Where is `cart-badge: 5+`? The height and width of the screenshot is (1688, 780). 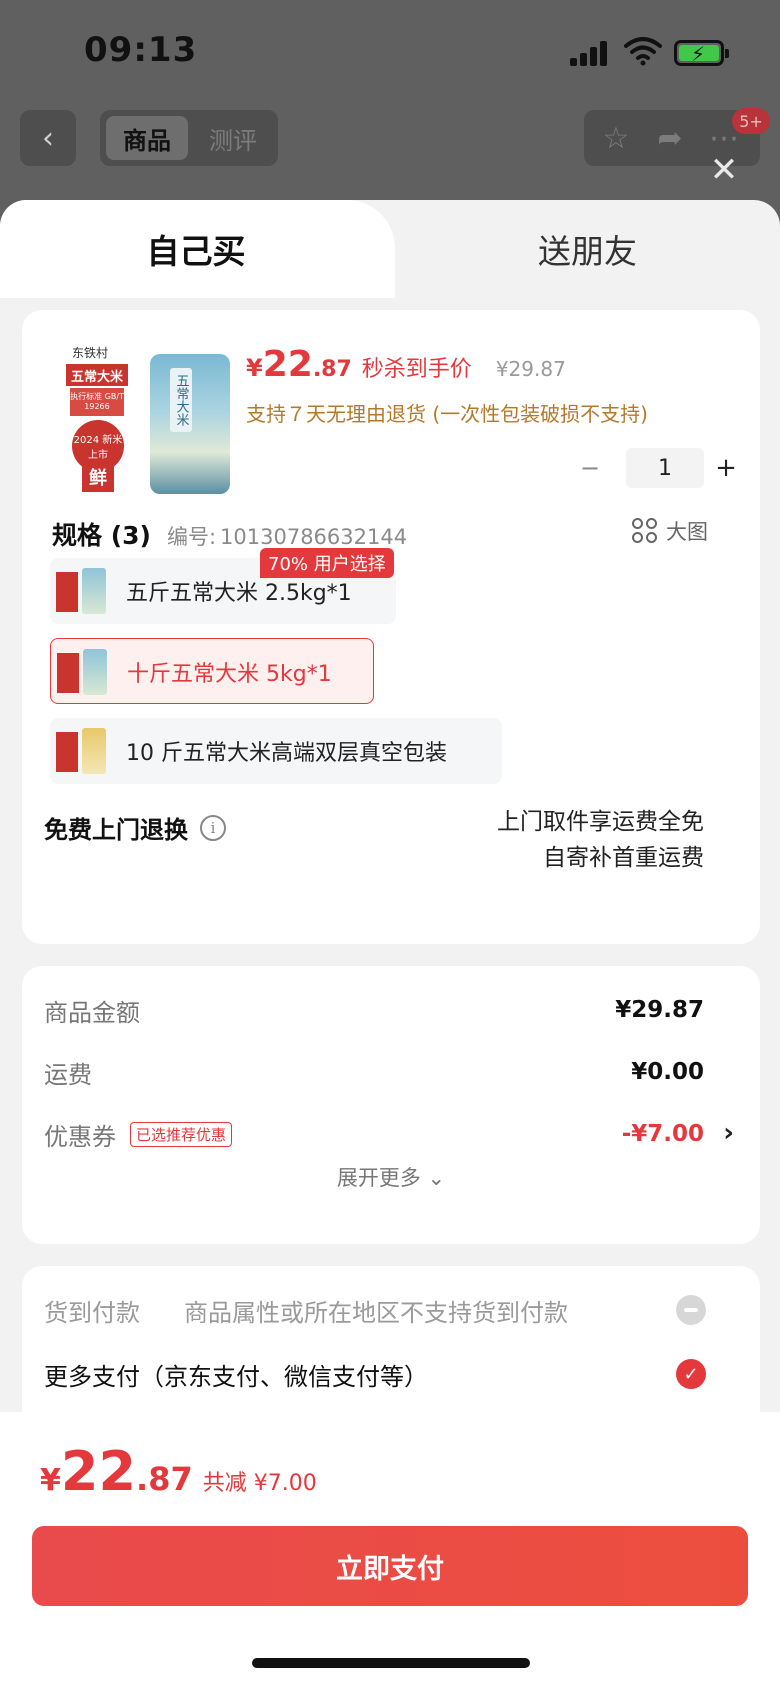
cart-badge: 5+ is located at coordinates (751, 121).